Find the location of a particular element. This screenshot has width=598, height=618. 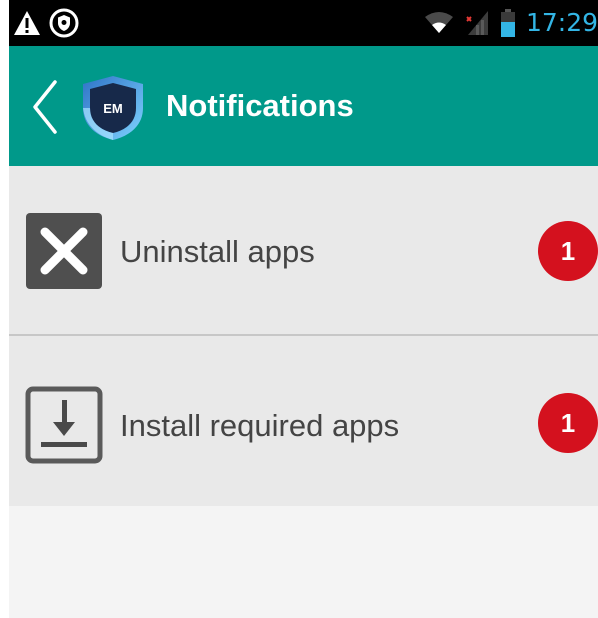

shield-icon is located at coordinates (64, 23).